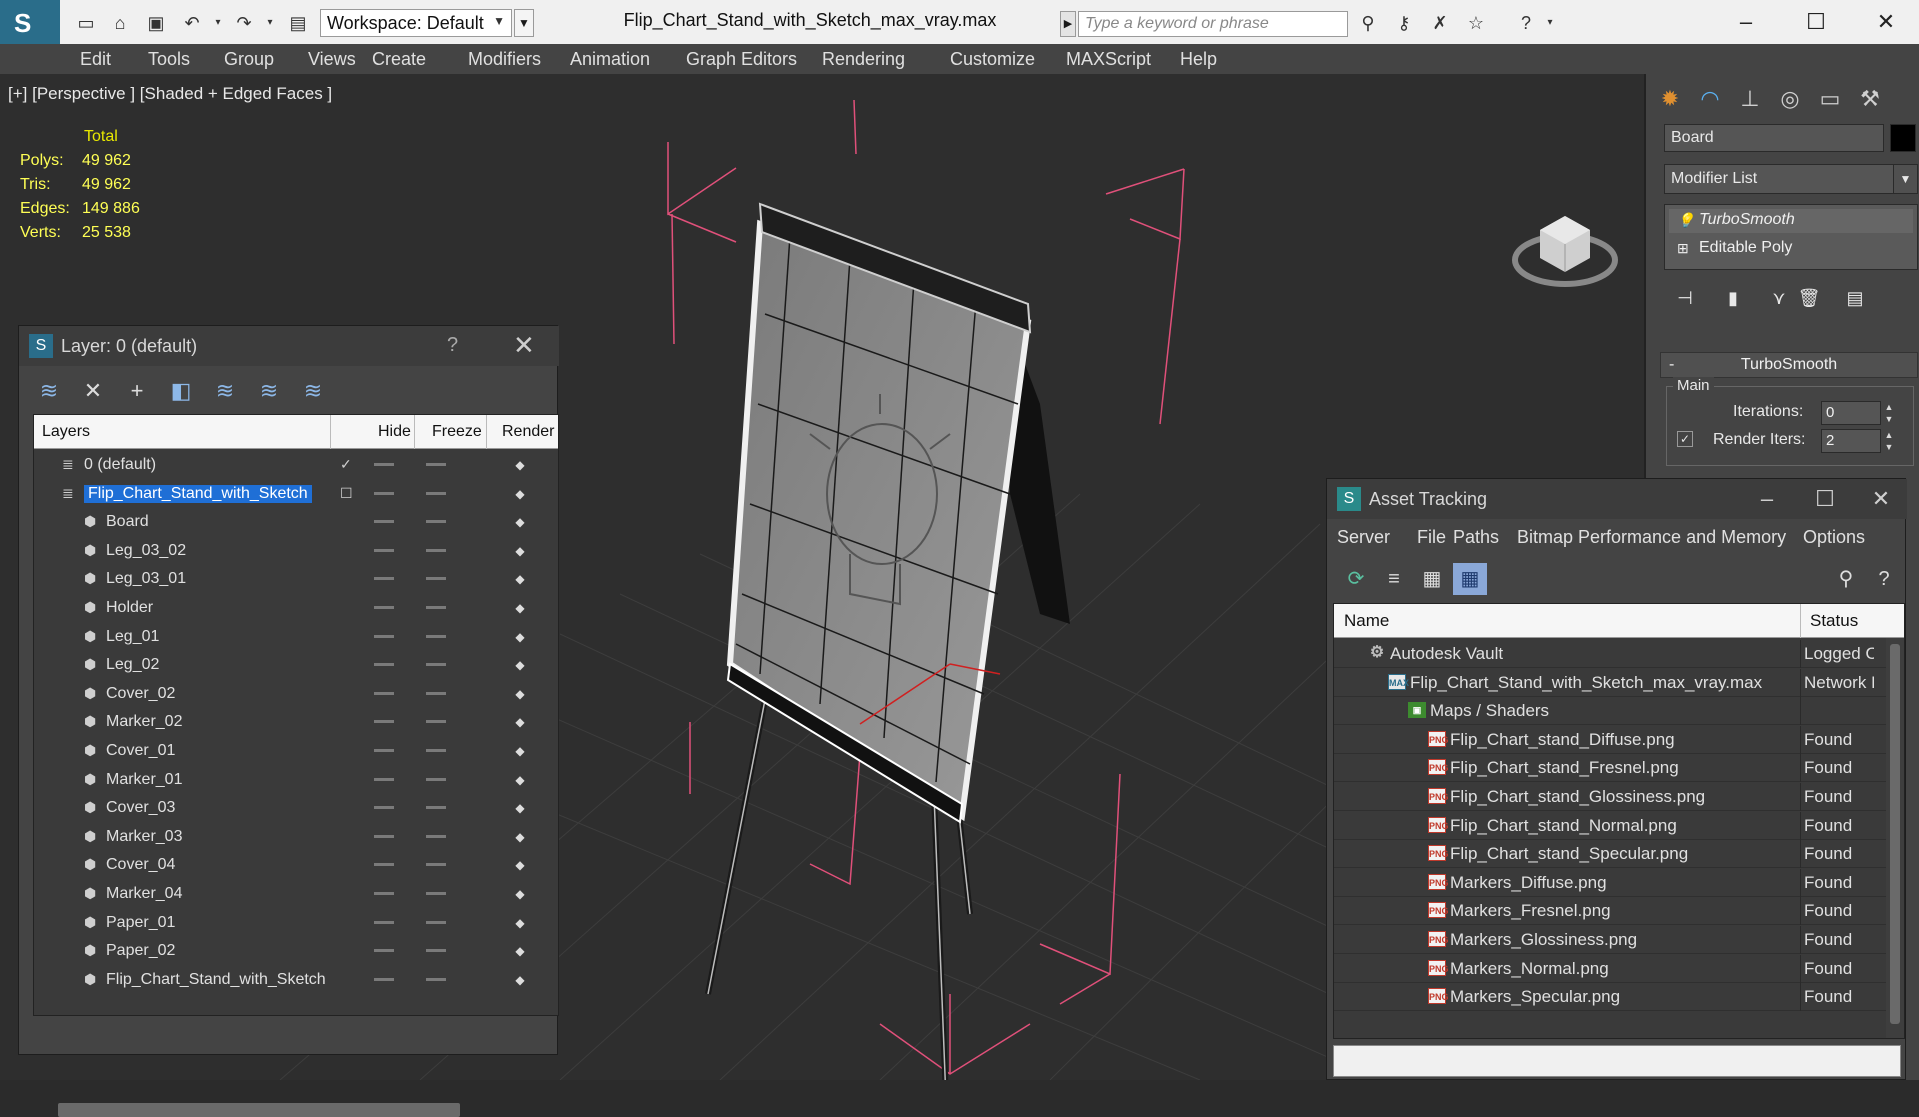 The width and height of the screenshot is (1919, 1117). I want to click on col-freeze: Freeze, so click(457, 432).